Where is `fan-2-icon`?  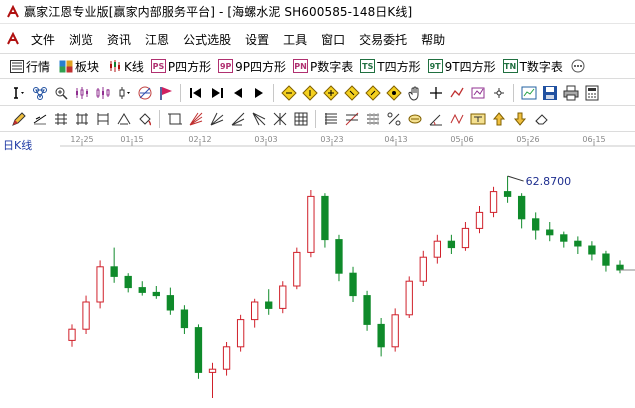 fan-2-icon is located at coordinates (216, 119).